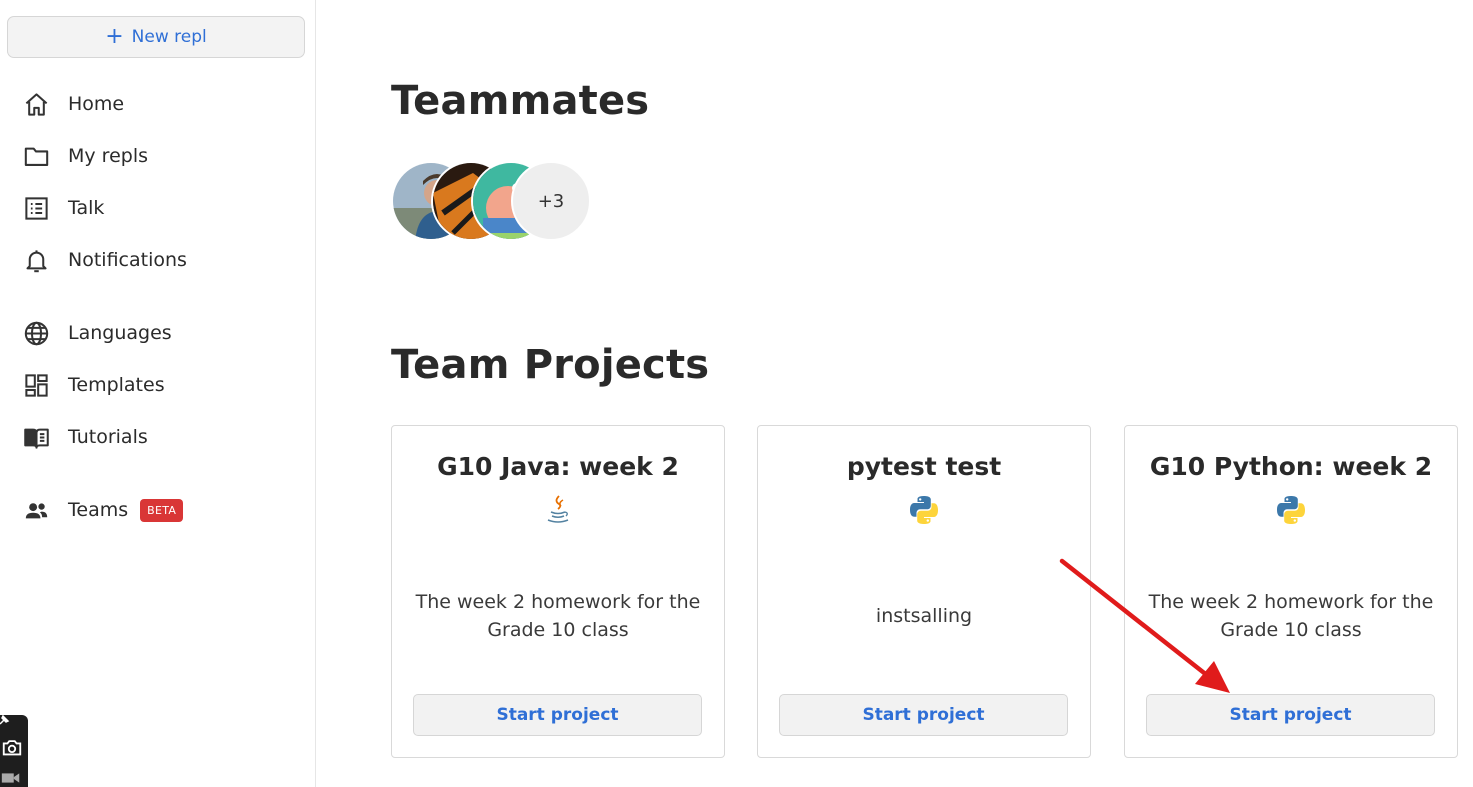  What do you see at coordinates (96, 104) in the screenshot?
I see `sidebar-item-label: Home` at bounding box center [96, 104].